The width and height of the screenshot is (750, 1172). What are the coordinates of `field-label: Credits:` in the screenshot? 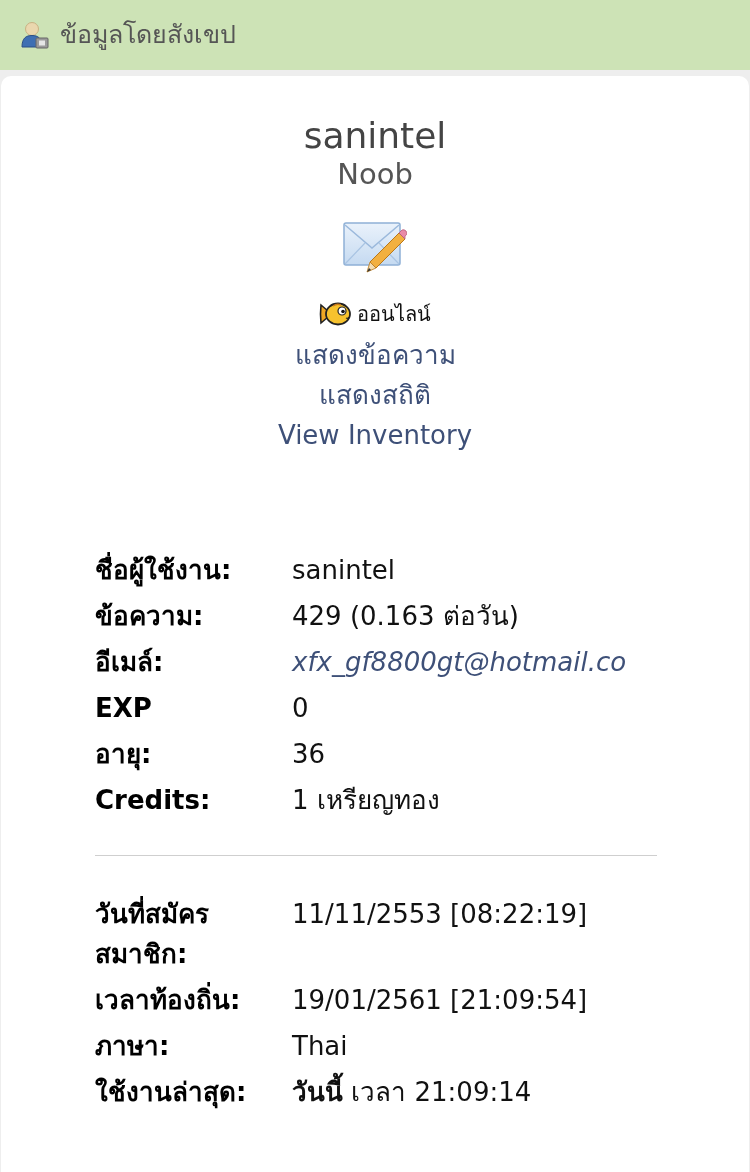 It's located at (153, 800).